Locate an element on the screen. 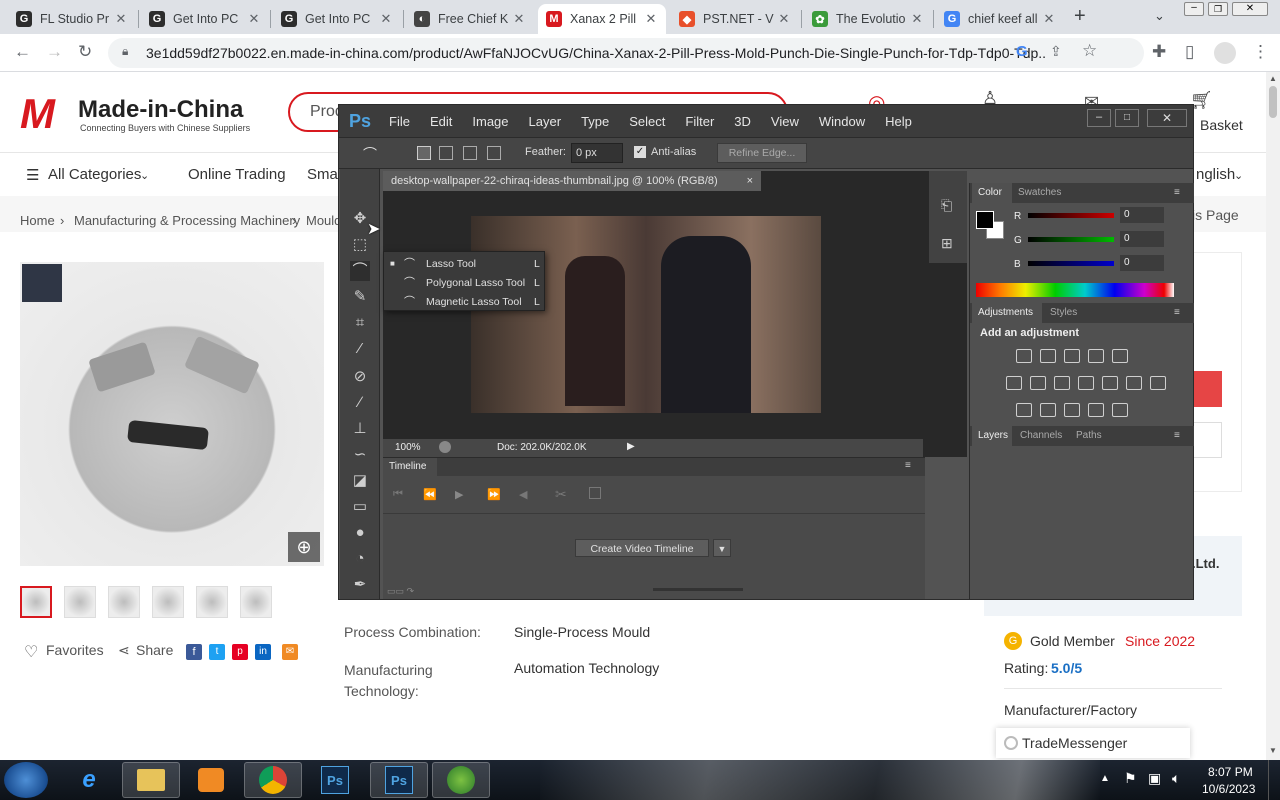 The width and height of the screenshot is (1280, 800). browser-tab: G FL Studio Pr ✕ is located at coordinates (72, 19).